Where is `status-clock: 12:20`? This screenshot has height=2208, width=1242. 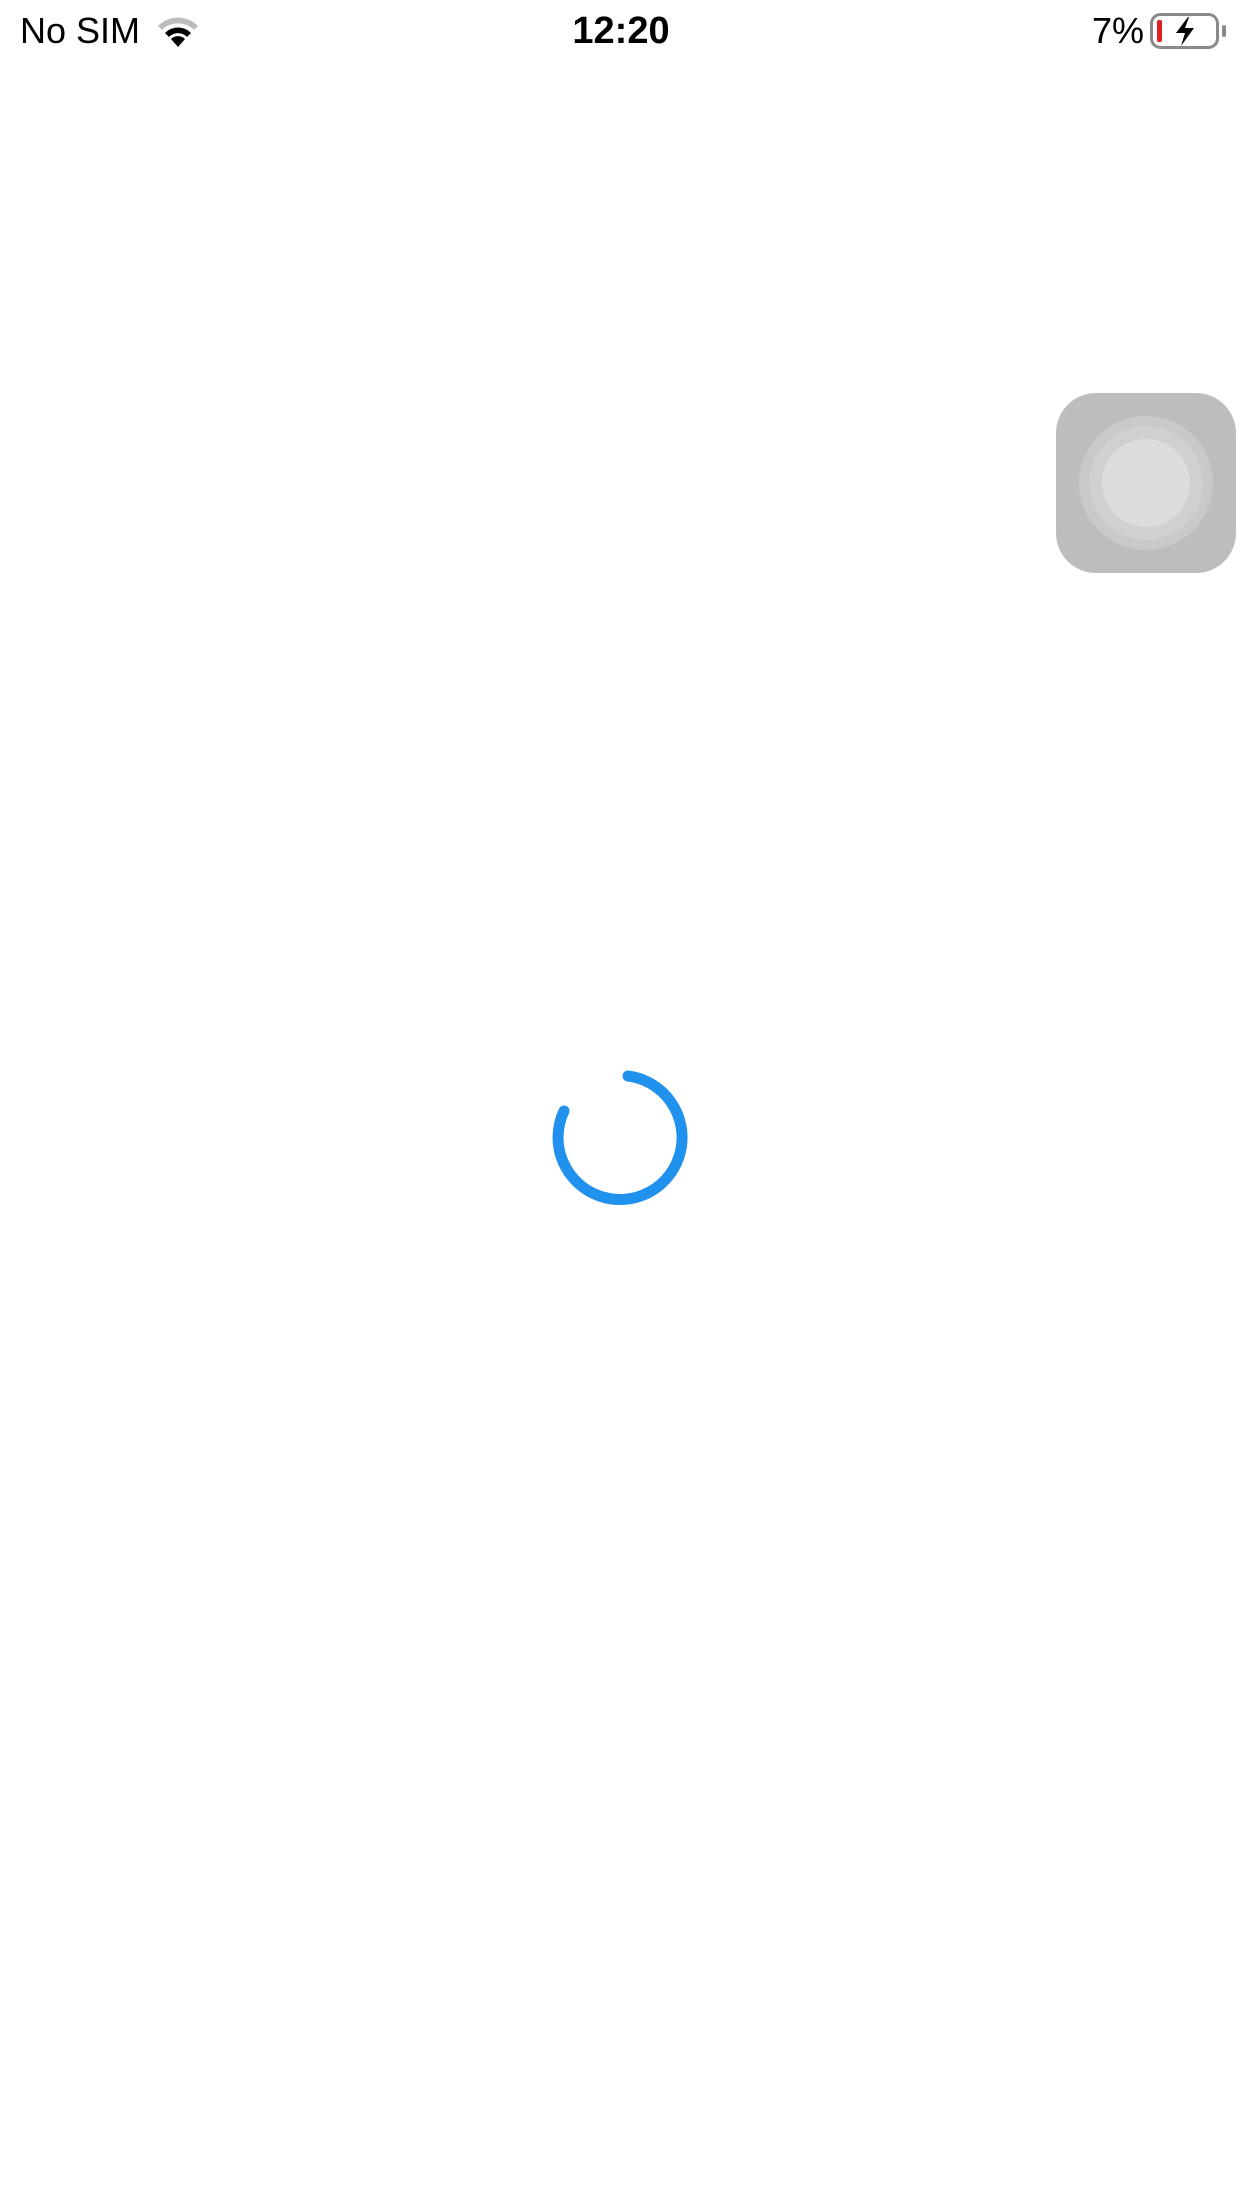
status-clock: 12:20 is located at coordinates (621, 31).